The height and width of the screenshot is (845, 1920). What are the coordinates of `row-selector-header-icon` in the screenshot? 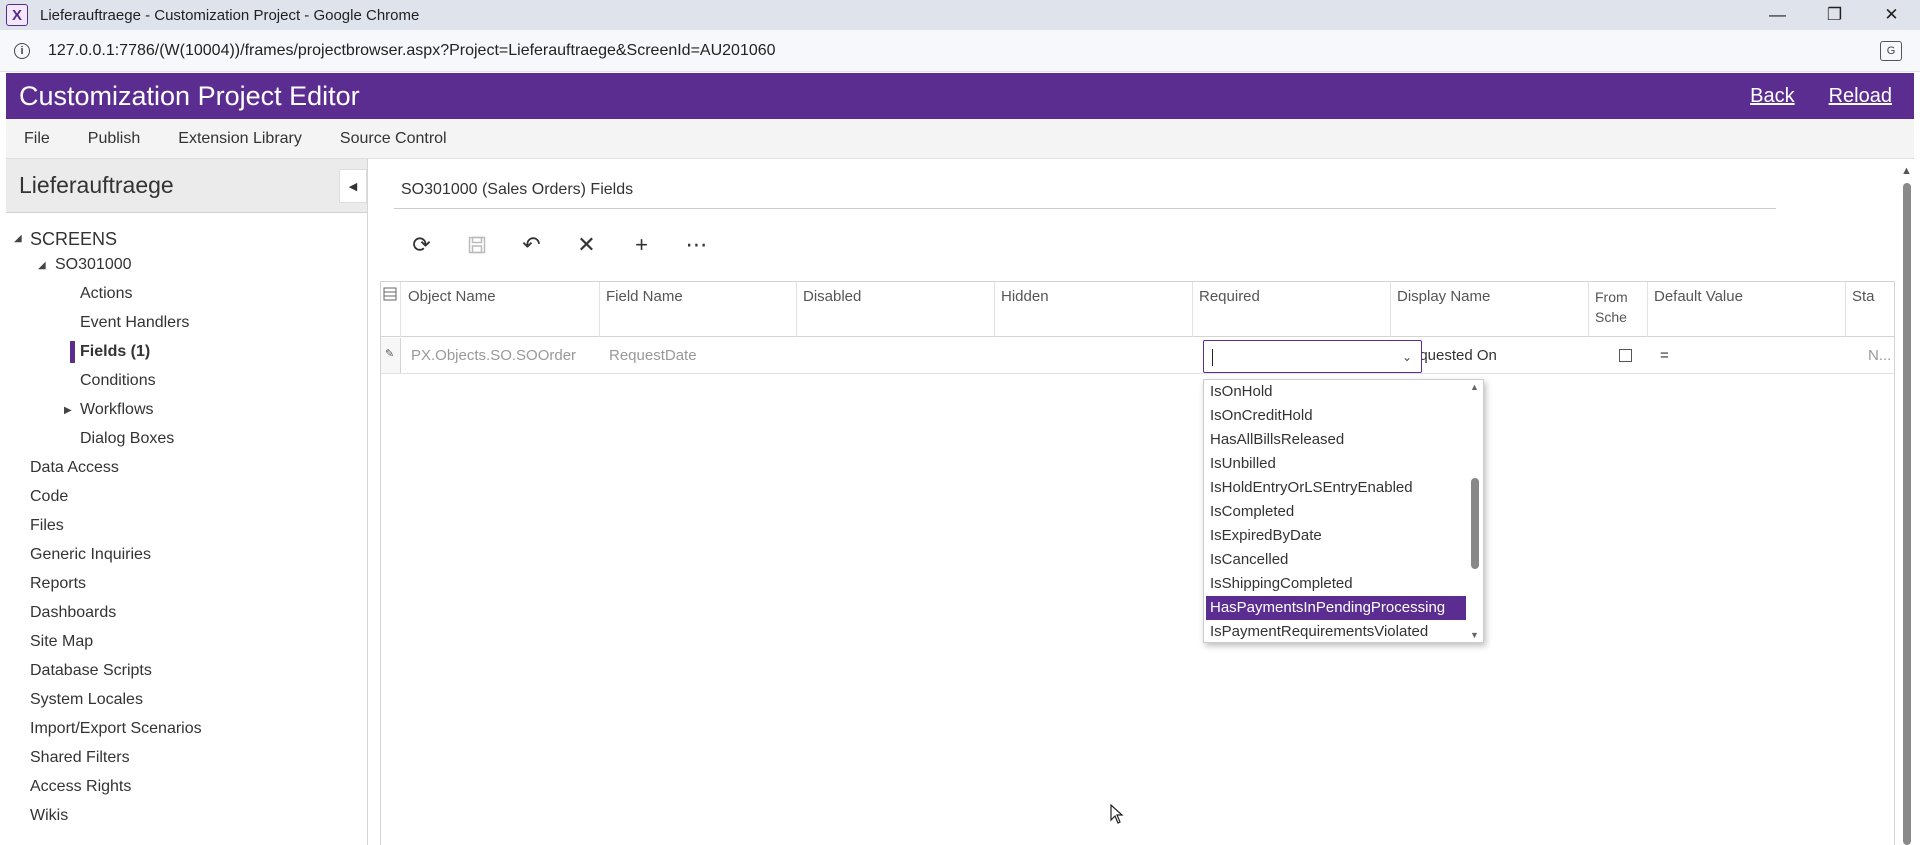 It's located at (391, 309).